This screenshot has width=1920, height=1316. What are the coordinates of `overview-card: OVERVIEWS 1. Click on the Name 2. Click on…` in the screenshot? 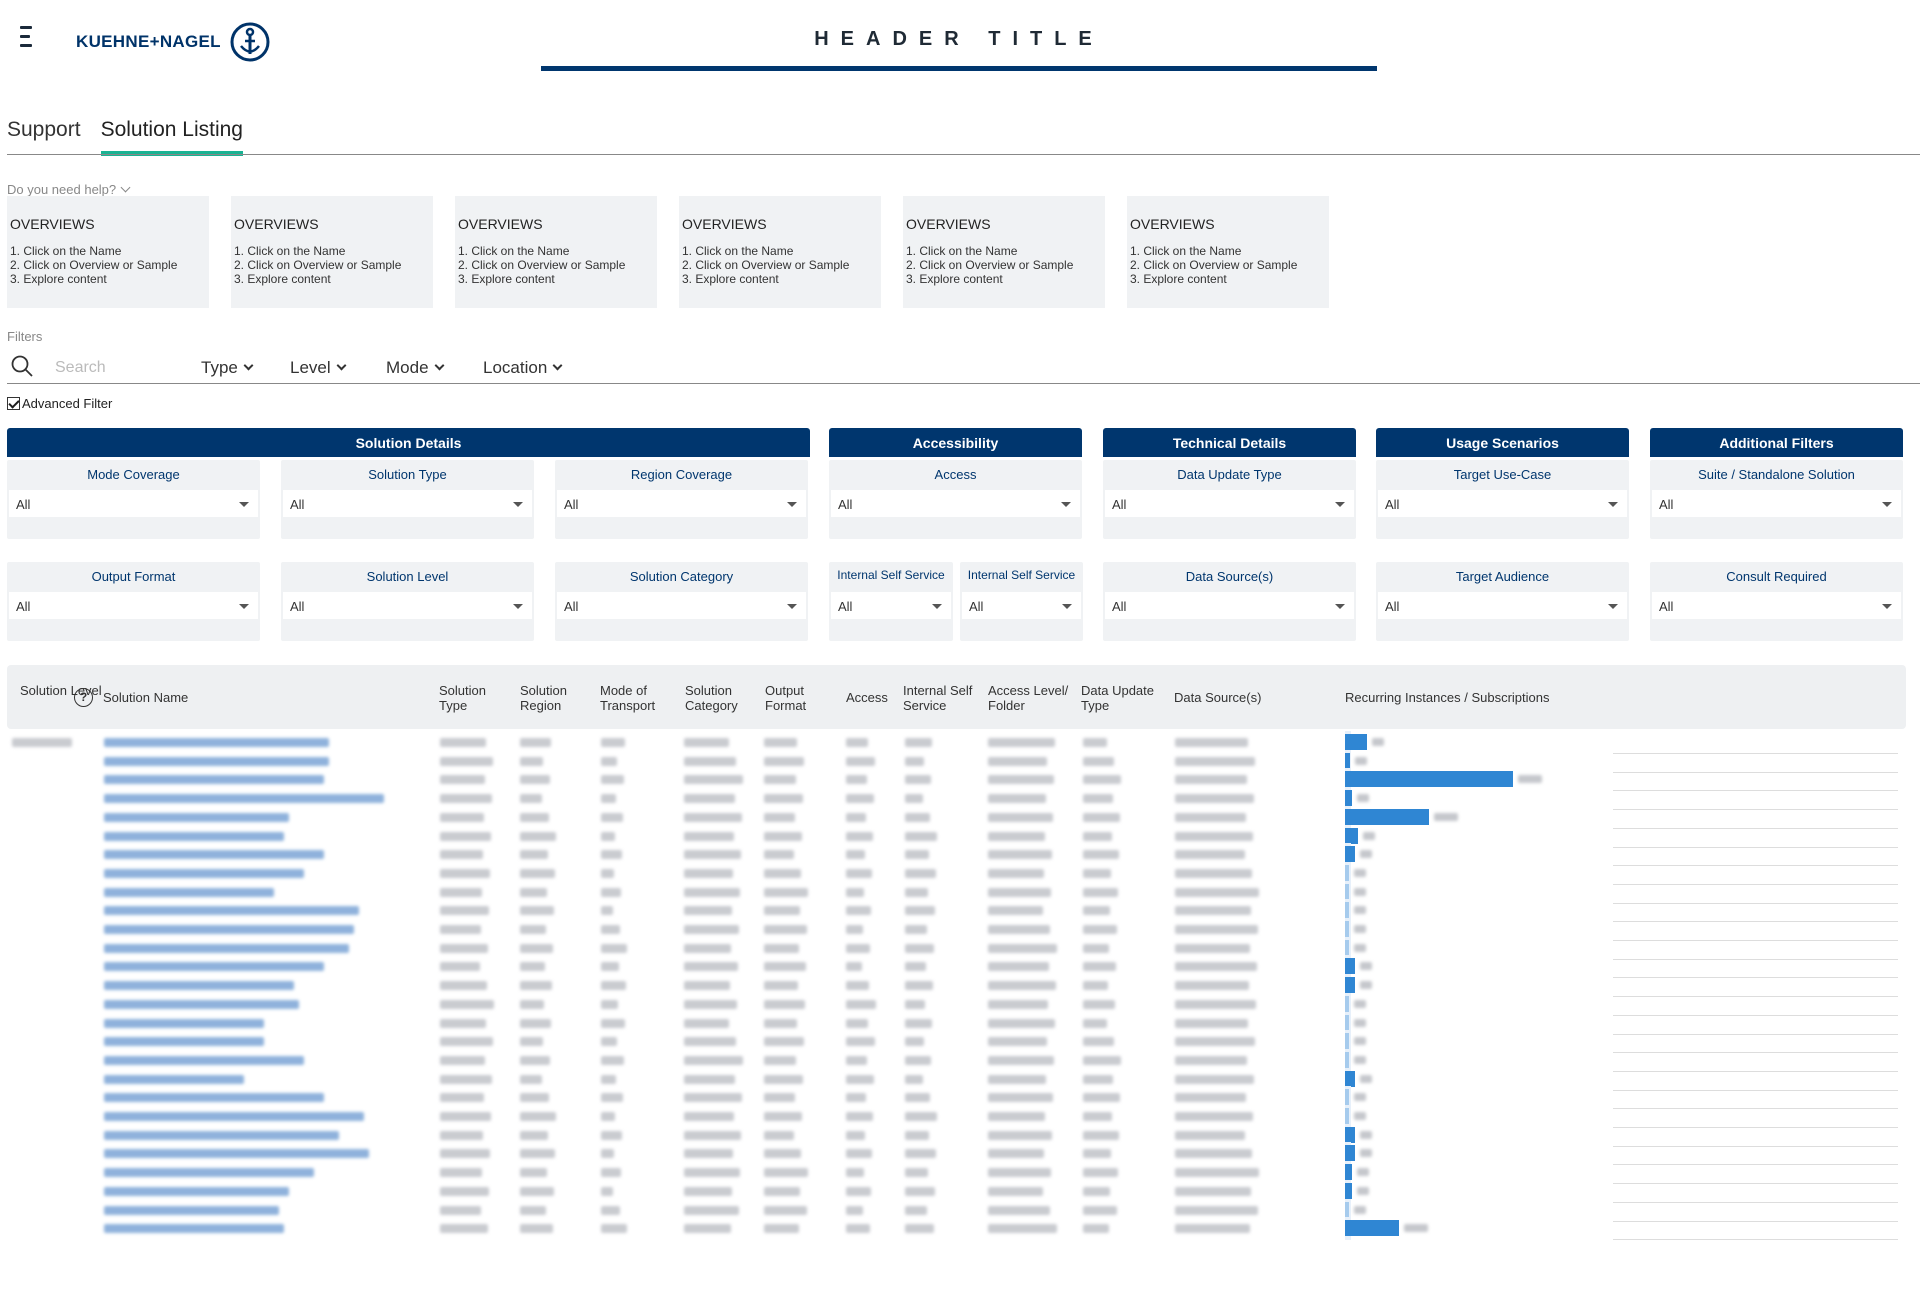 It's located at (780, 252).